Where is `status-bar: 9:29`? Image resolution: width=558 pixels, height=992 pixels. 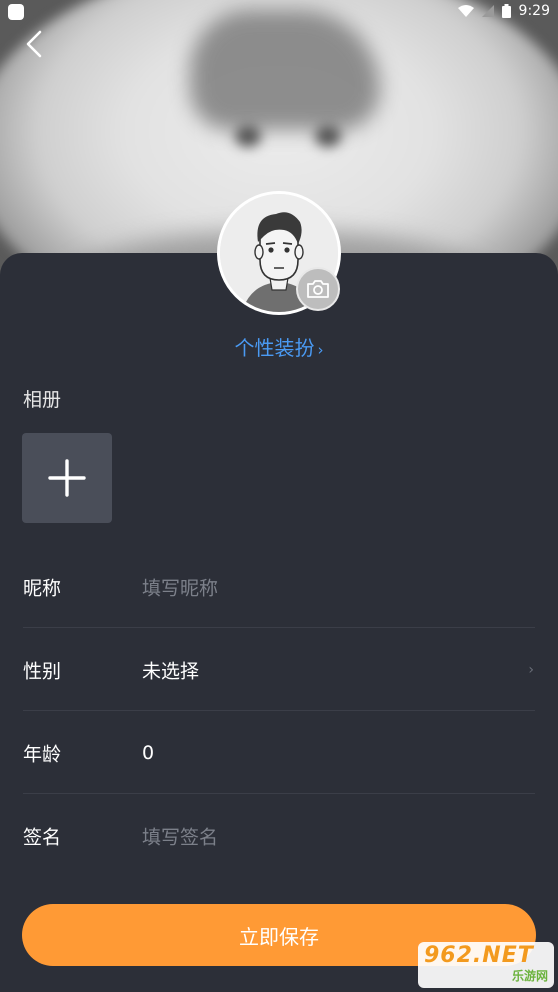 status-bar: 9:29 is located at coordinates (279, 13).